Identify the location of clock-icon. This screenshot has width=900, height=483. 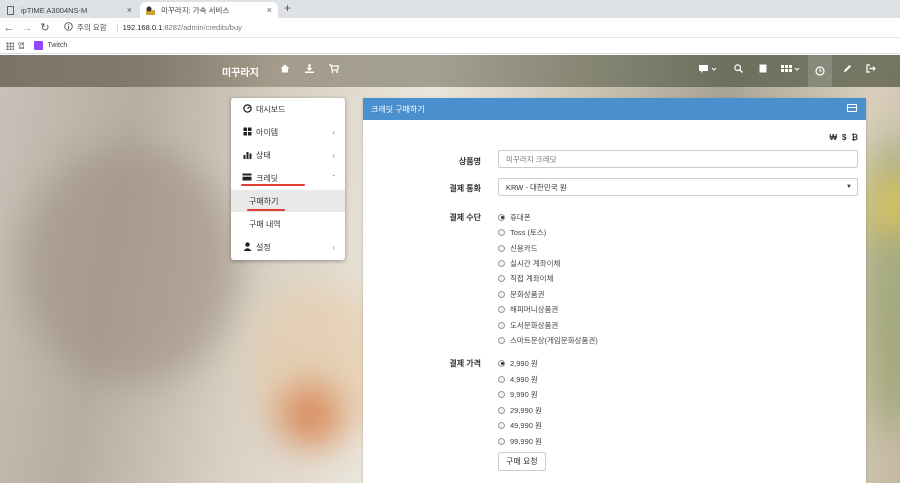
(820, 71).